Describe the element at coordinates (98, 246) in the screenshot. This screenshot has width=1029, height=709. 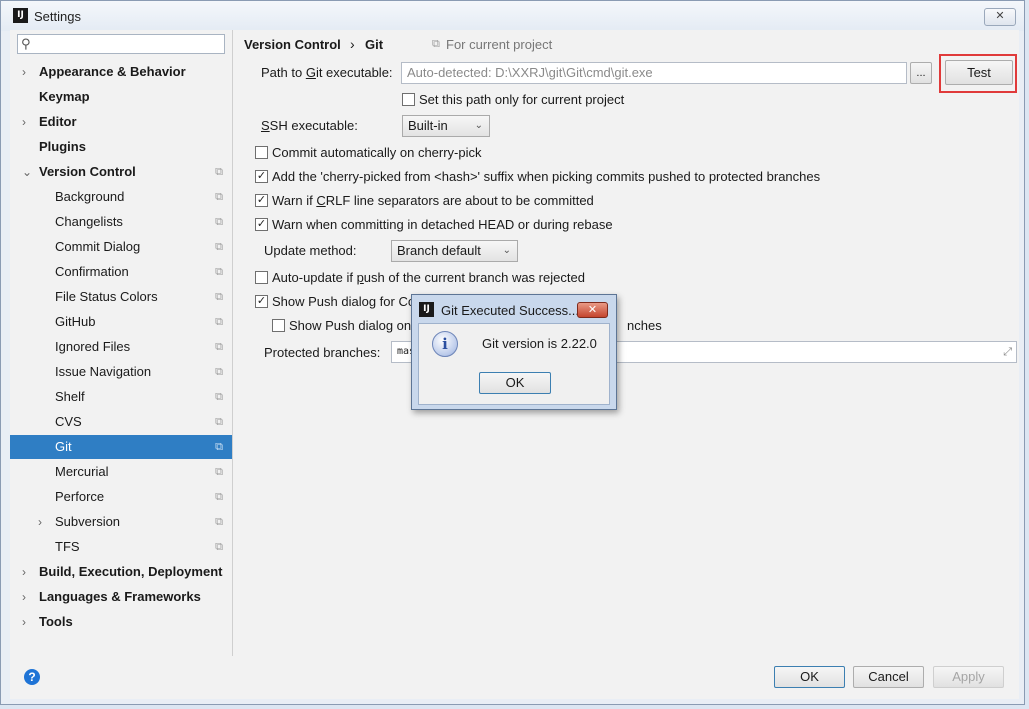
I see `sidebar-item-label: Commit Dialog` at that location.